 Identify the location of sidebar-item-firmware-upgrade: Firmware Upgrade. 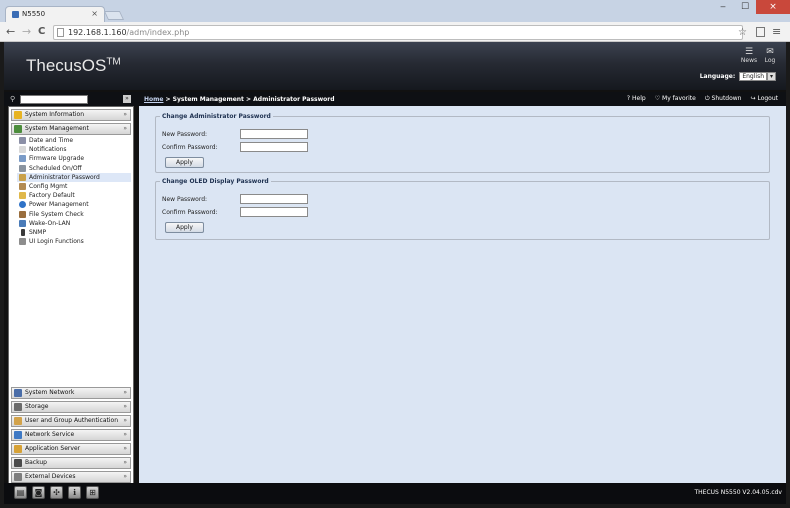
(74, 158).